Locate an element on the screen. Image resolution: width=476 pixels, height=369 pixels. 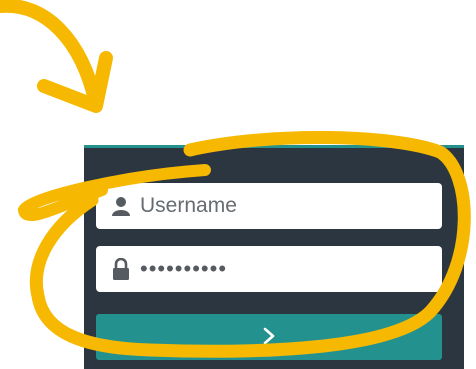
password-input is located at coordinates (291, 269).